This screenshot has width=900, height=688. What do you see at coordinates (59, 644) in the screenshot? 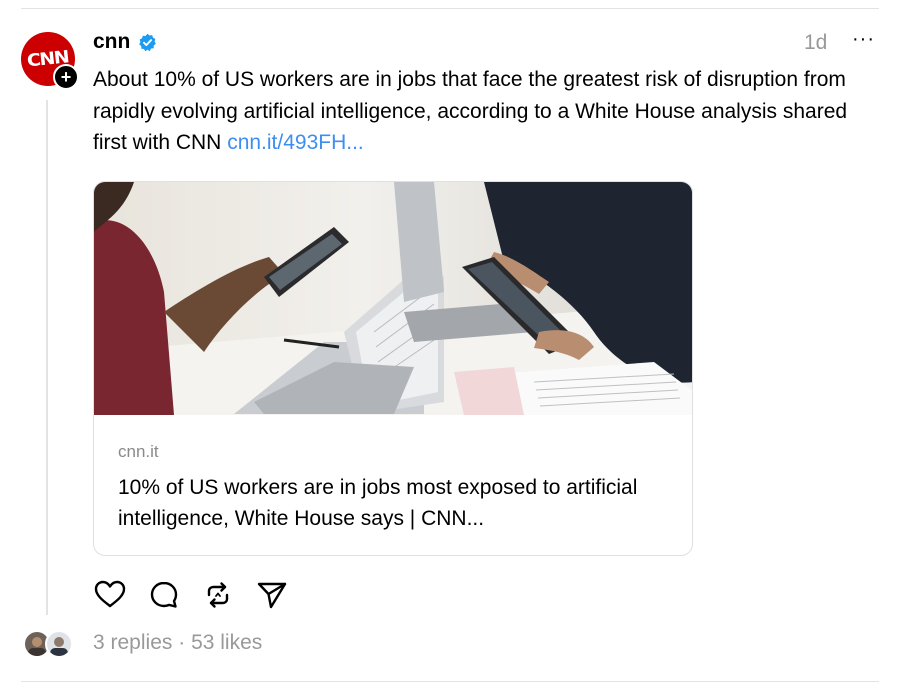
I see `replier-avatar` at bounding box center [59, 644].